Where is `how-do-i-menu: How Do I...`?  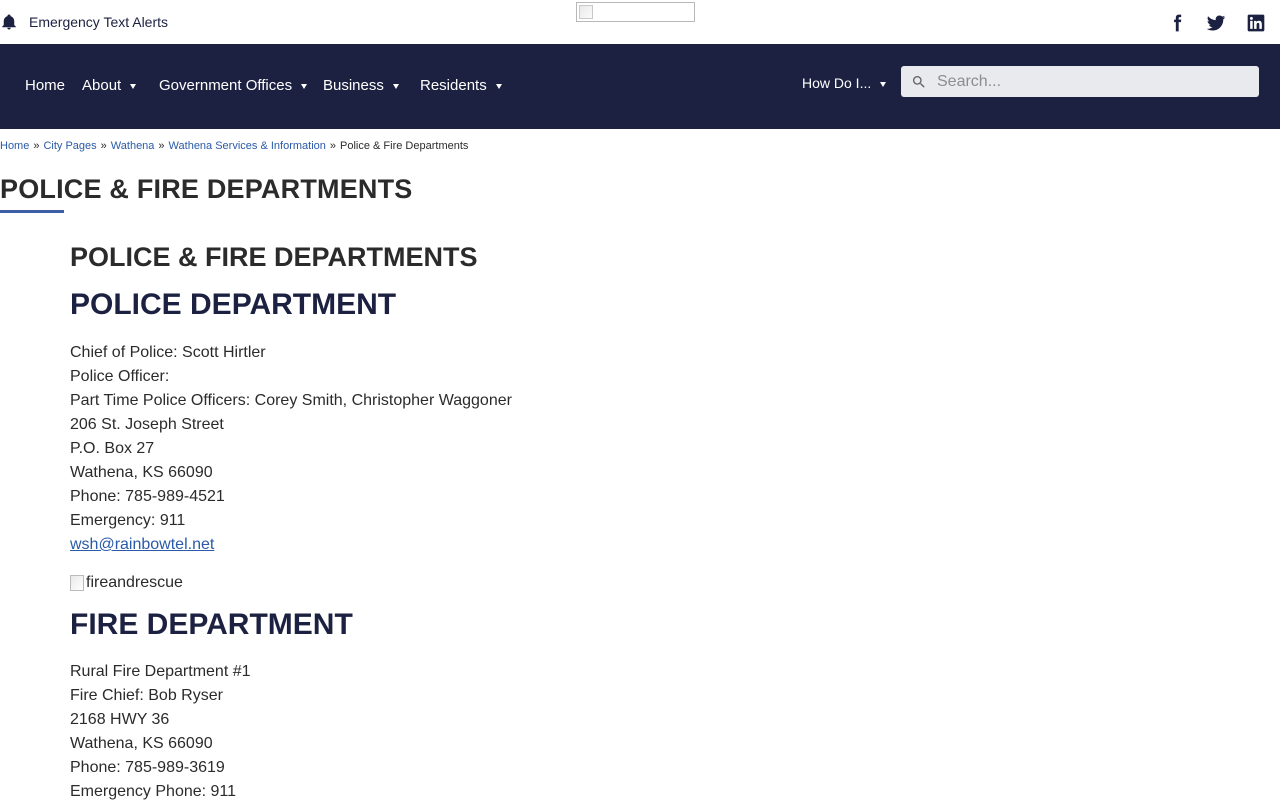
how-do-i-menu: How Do I... is located at coordinates (844, 83).